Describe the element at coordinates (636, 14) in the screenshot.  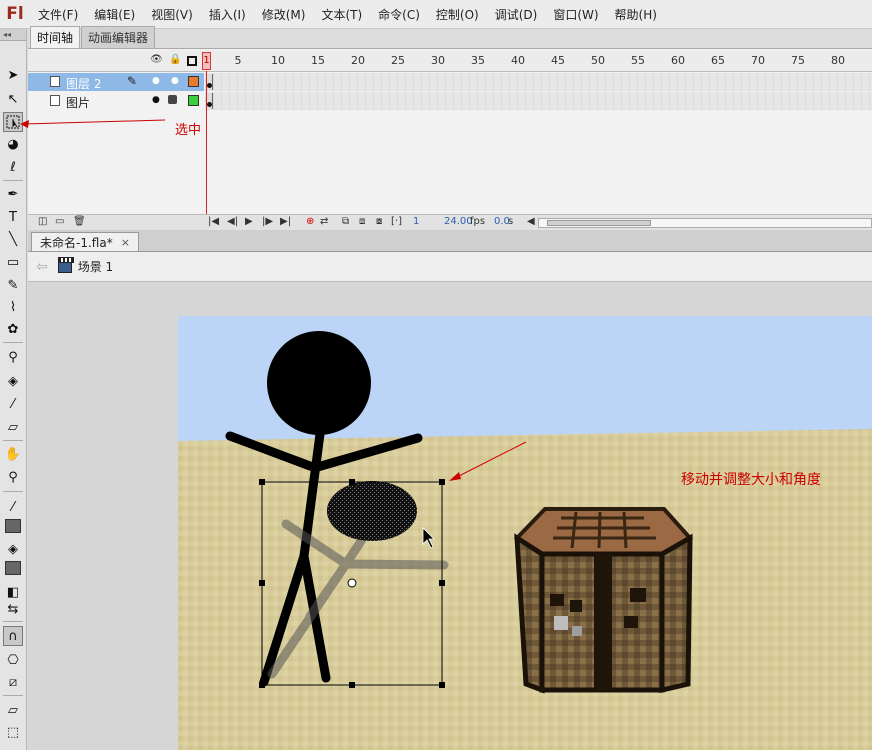
I see `menu-help: 帮助(H)` at that location.